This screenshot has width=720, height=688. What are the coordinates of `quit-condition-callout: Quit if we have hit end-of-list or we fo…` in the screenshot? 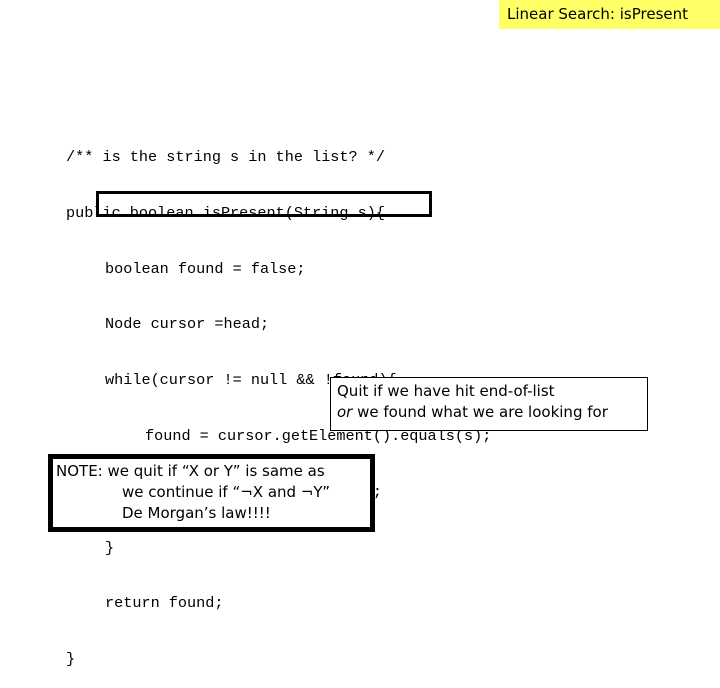 It's located at (489, 404).